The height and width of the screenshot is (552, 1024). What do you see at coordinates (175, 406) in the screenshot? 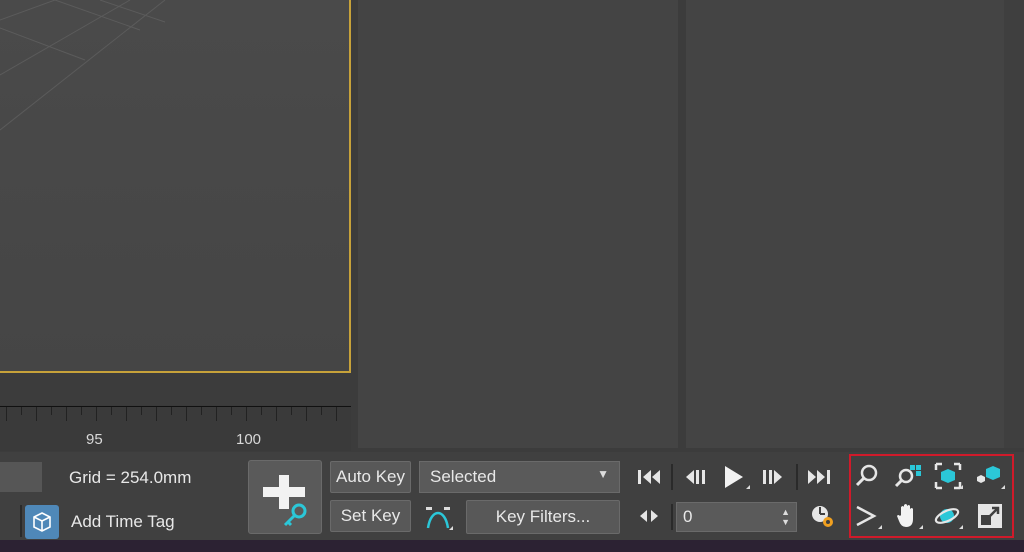
I see `track-bar-line` at bounding box center [175, 406].